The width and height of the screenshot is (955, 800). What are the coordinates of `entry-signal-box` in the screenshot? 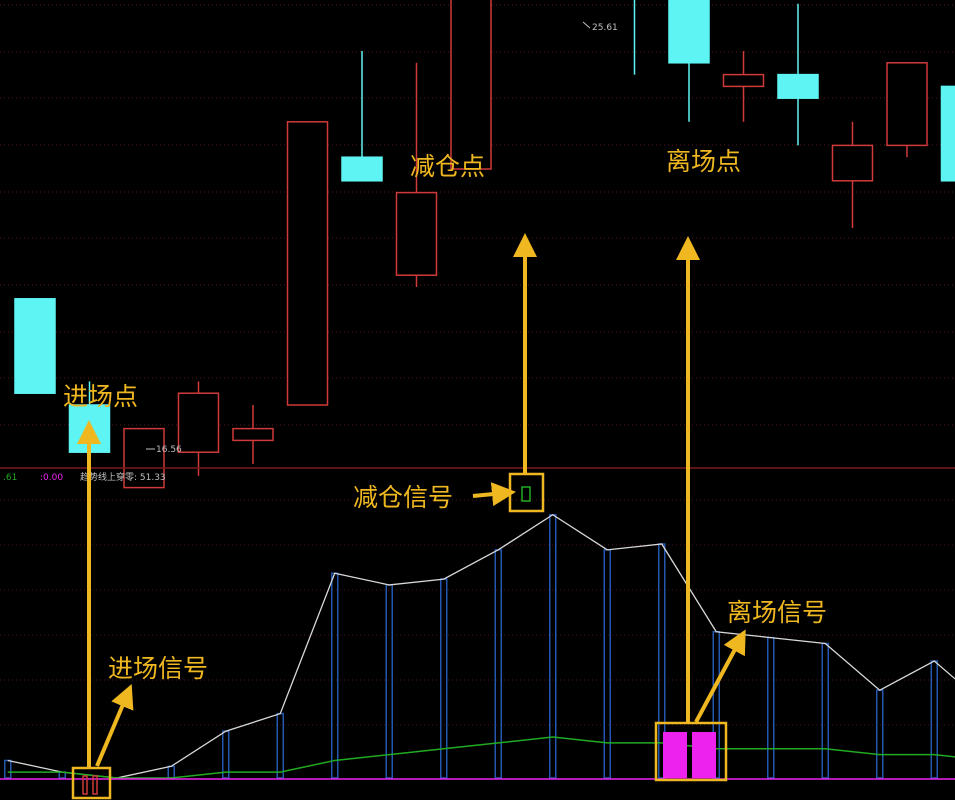 It's located at (91, 783).